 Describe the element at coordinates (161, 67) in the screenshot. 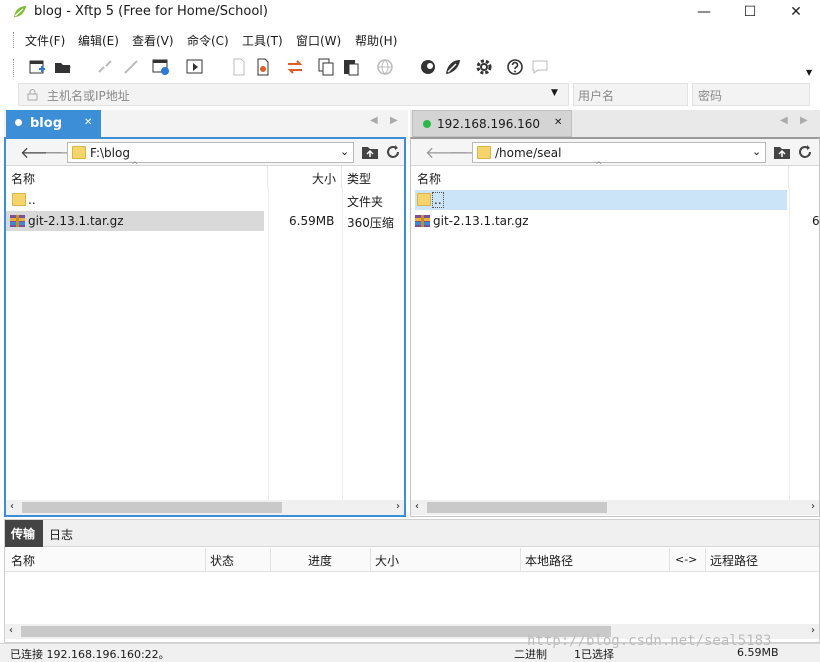

I see `session-properties-icon` at that location.